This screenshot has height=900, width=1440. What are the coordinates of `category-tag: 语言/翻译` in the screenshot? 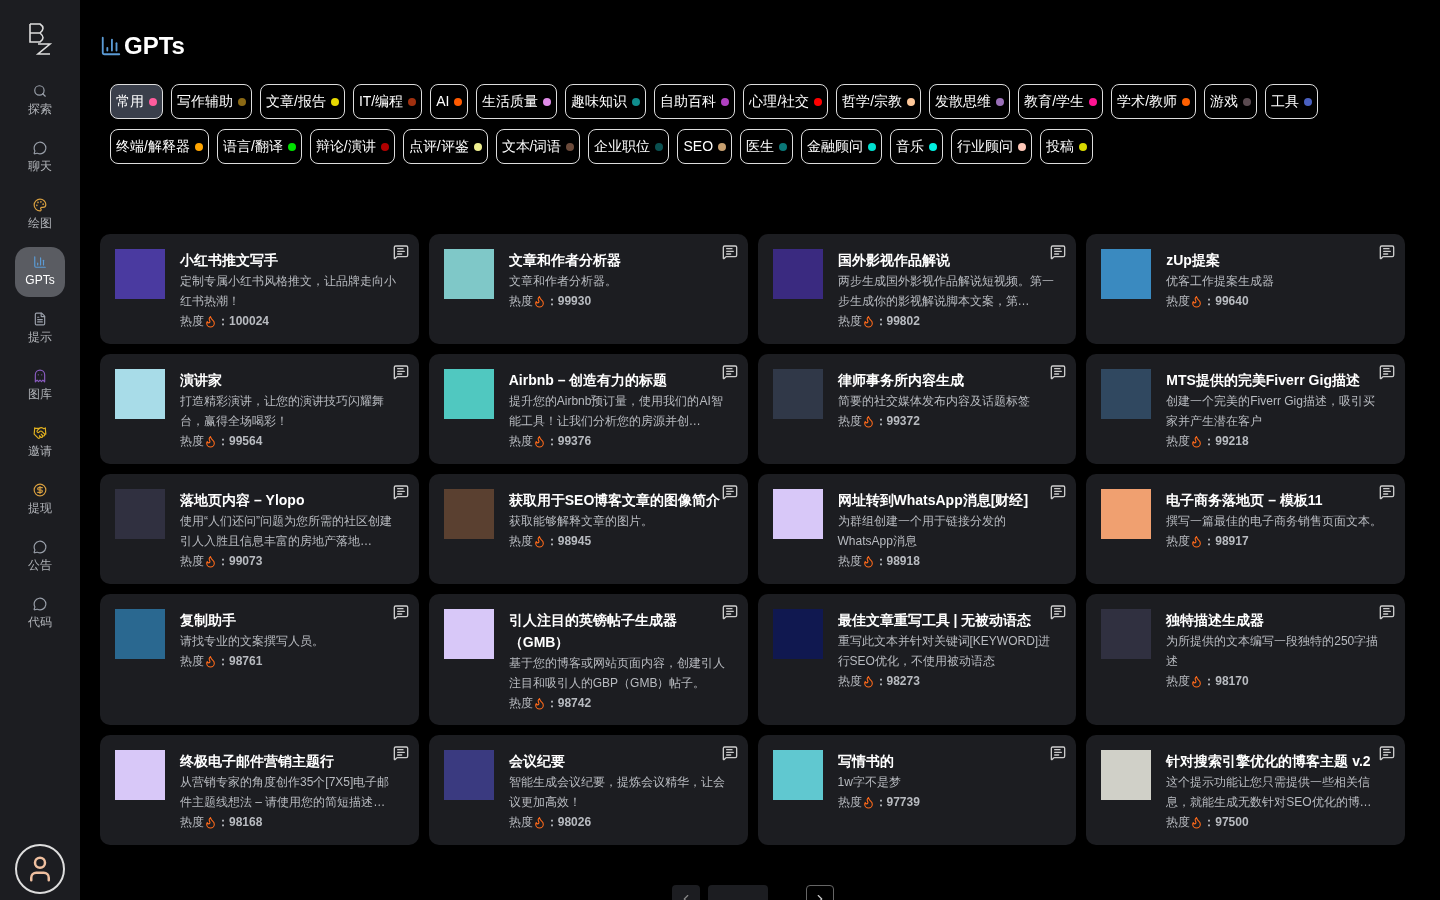 It's located at (259, 146).